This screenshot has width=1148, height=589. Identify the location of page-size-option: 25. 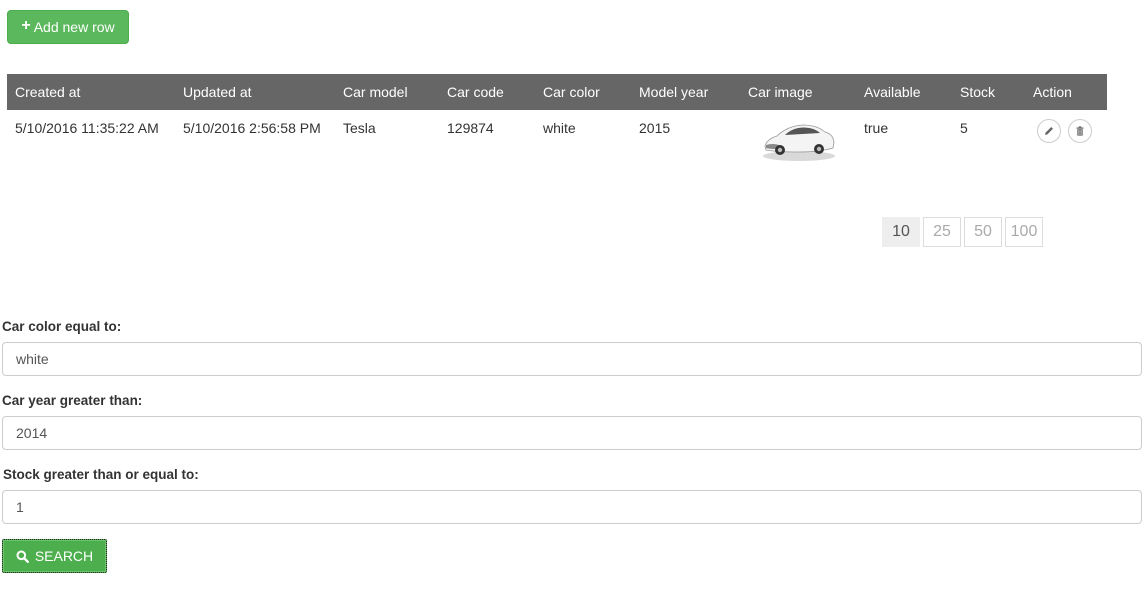
(942, 232).